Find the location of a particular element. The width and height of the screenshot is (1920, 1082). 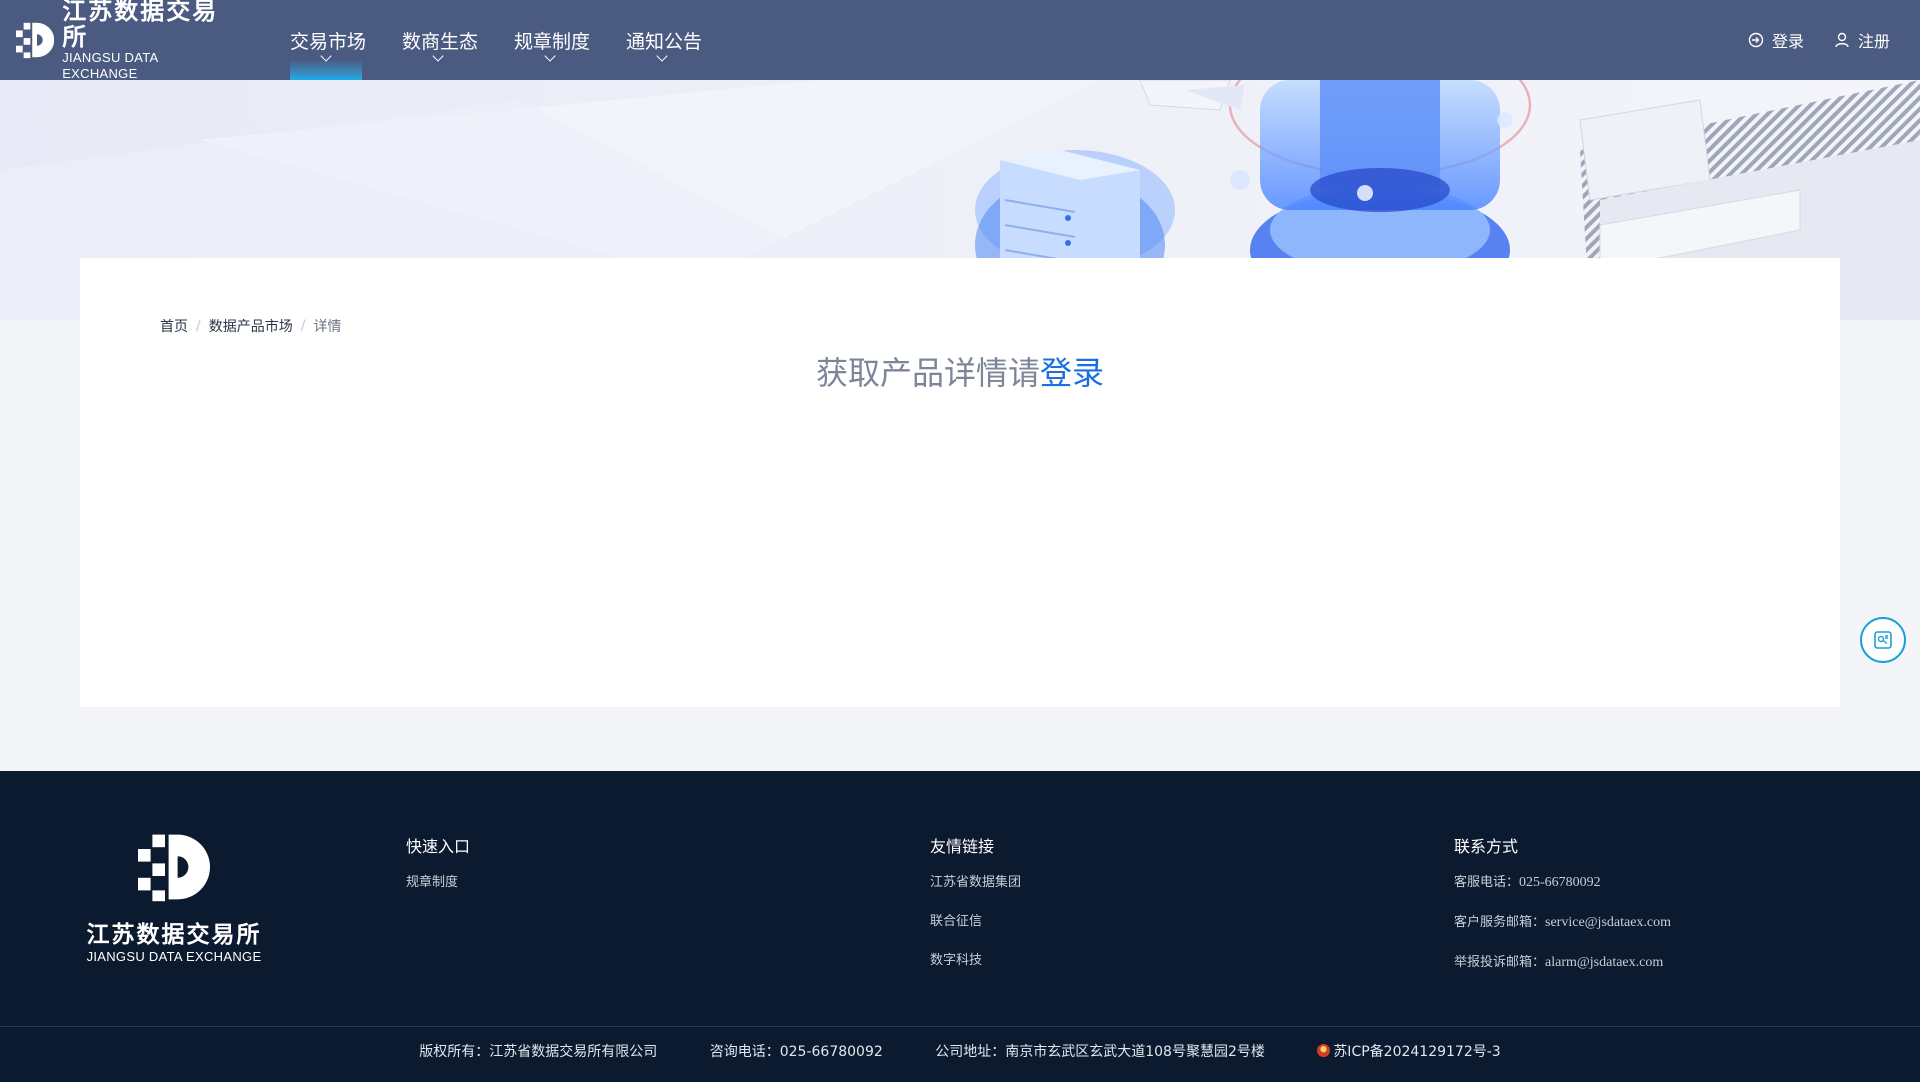

login-prompt-text: 获取产品详情请 is located at coordinates (927, 373).